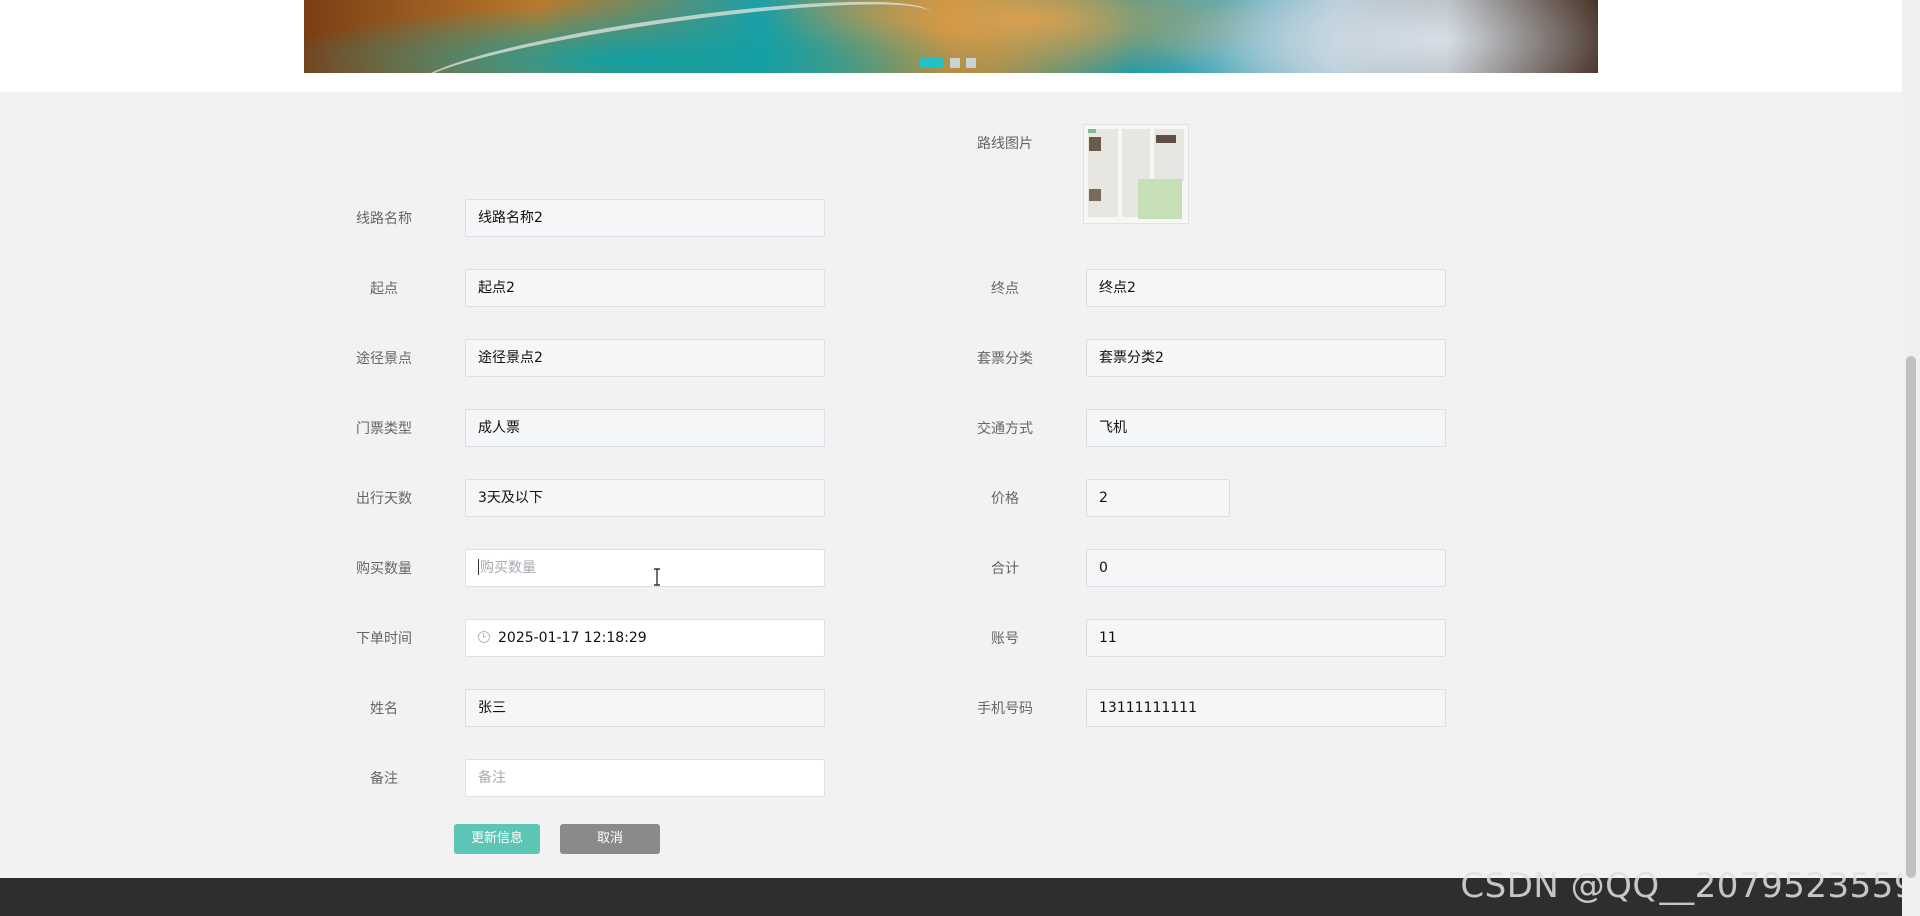 This screenshot has width=1920, height=916. What do you see at coordinates (384, 639) in the screenshot?
I see `order-time-label: 下单时间` at bounding box center [384, 639].